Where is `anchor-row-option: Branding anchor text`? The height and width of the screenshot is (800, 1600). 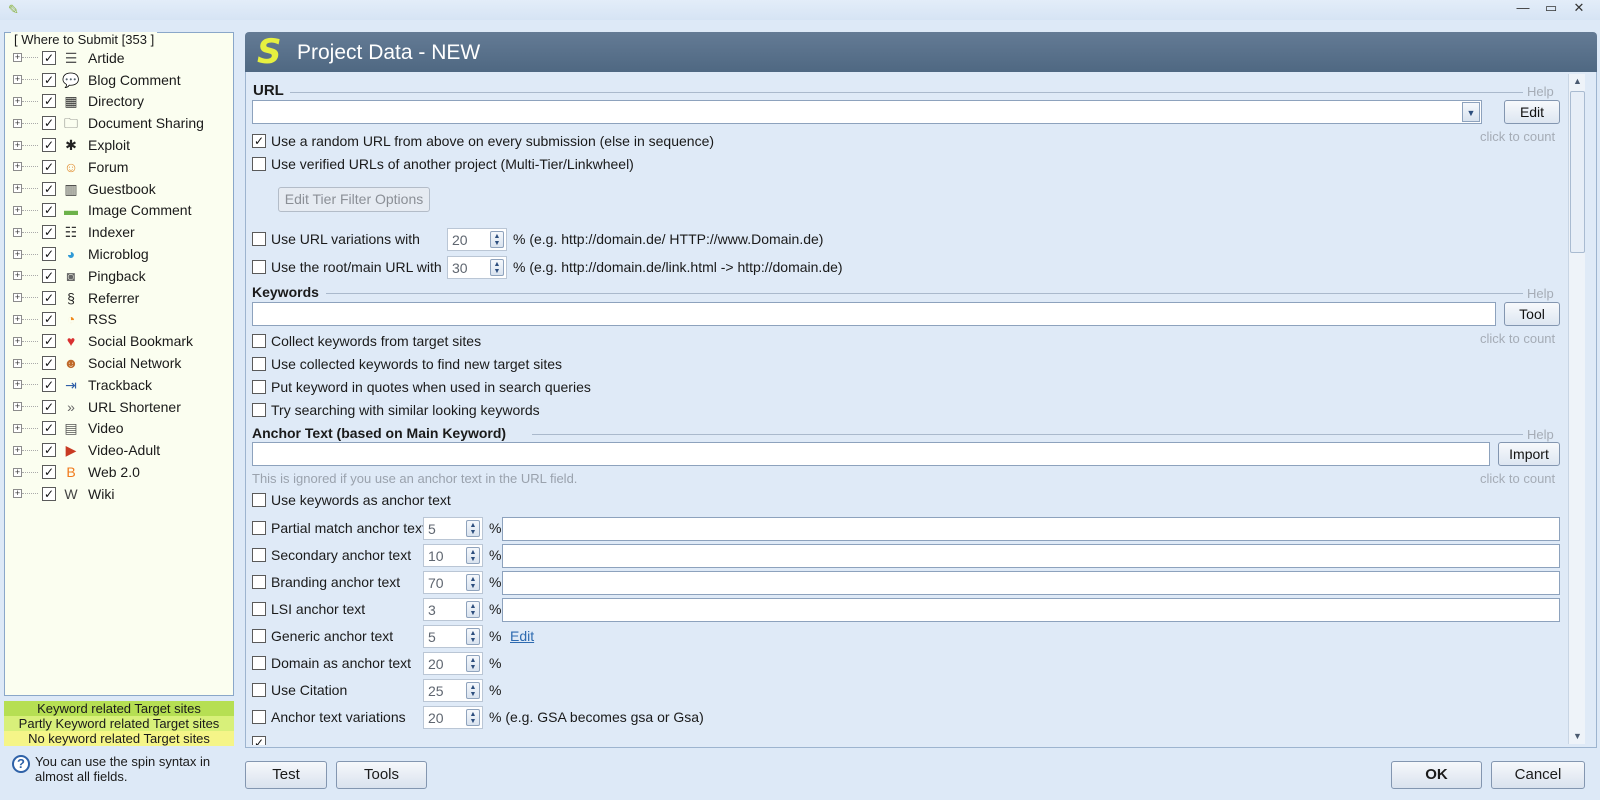 anchor-row-option: Branding anchor text is located at coordinates (326, 582).